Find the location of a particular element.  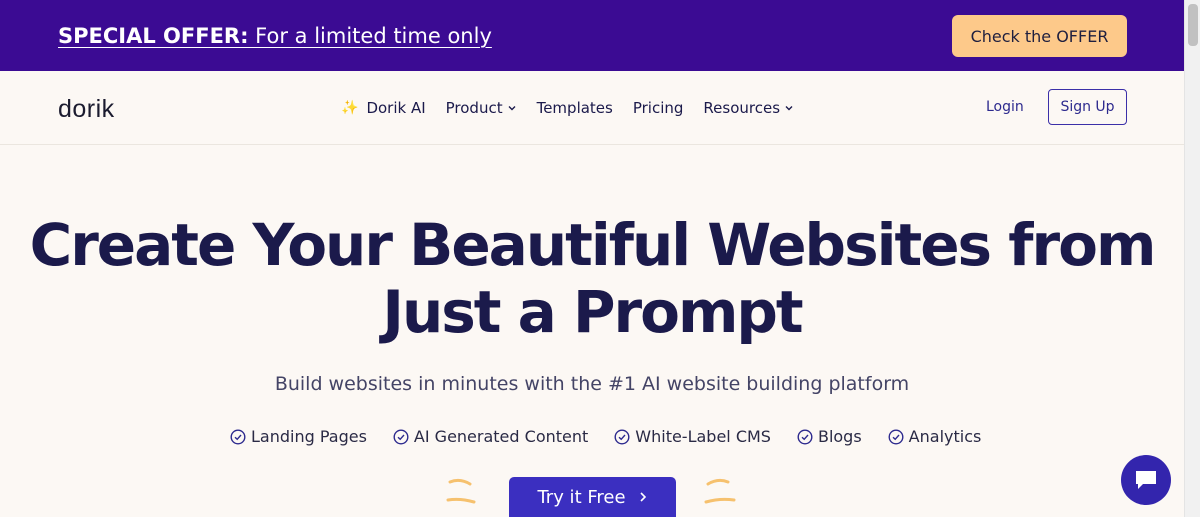

left-decoration-icon is located at coordinates (461, 491).